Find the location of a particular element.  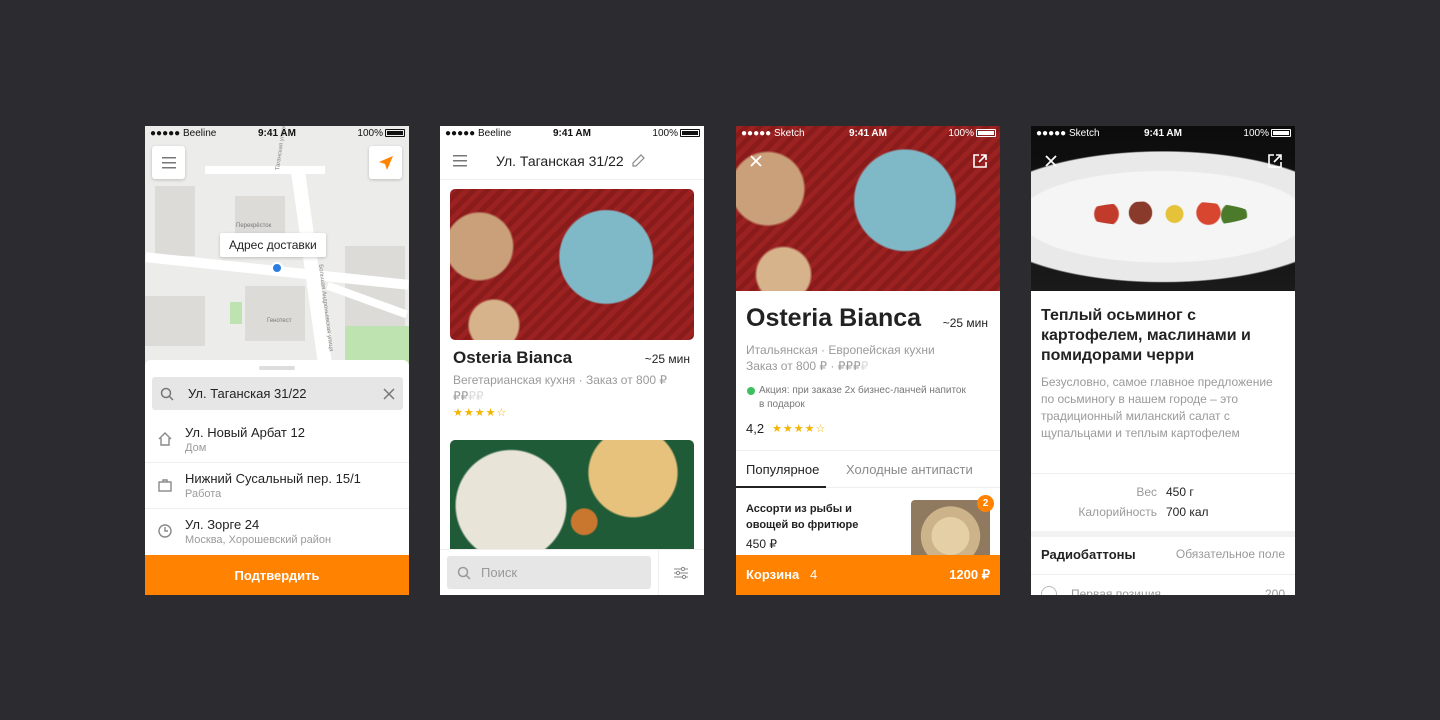

address-search-input: Ул. Таганская 31/22 is located at coordinates (277, 393).